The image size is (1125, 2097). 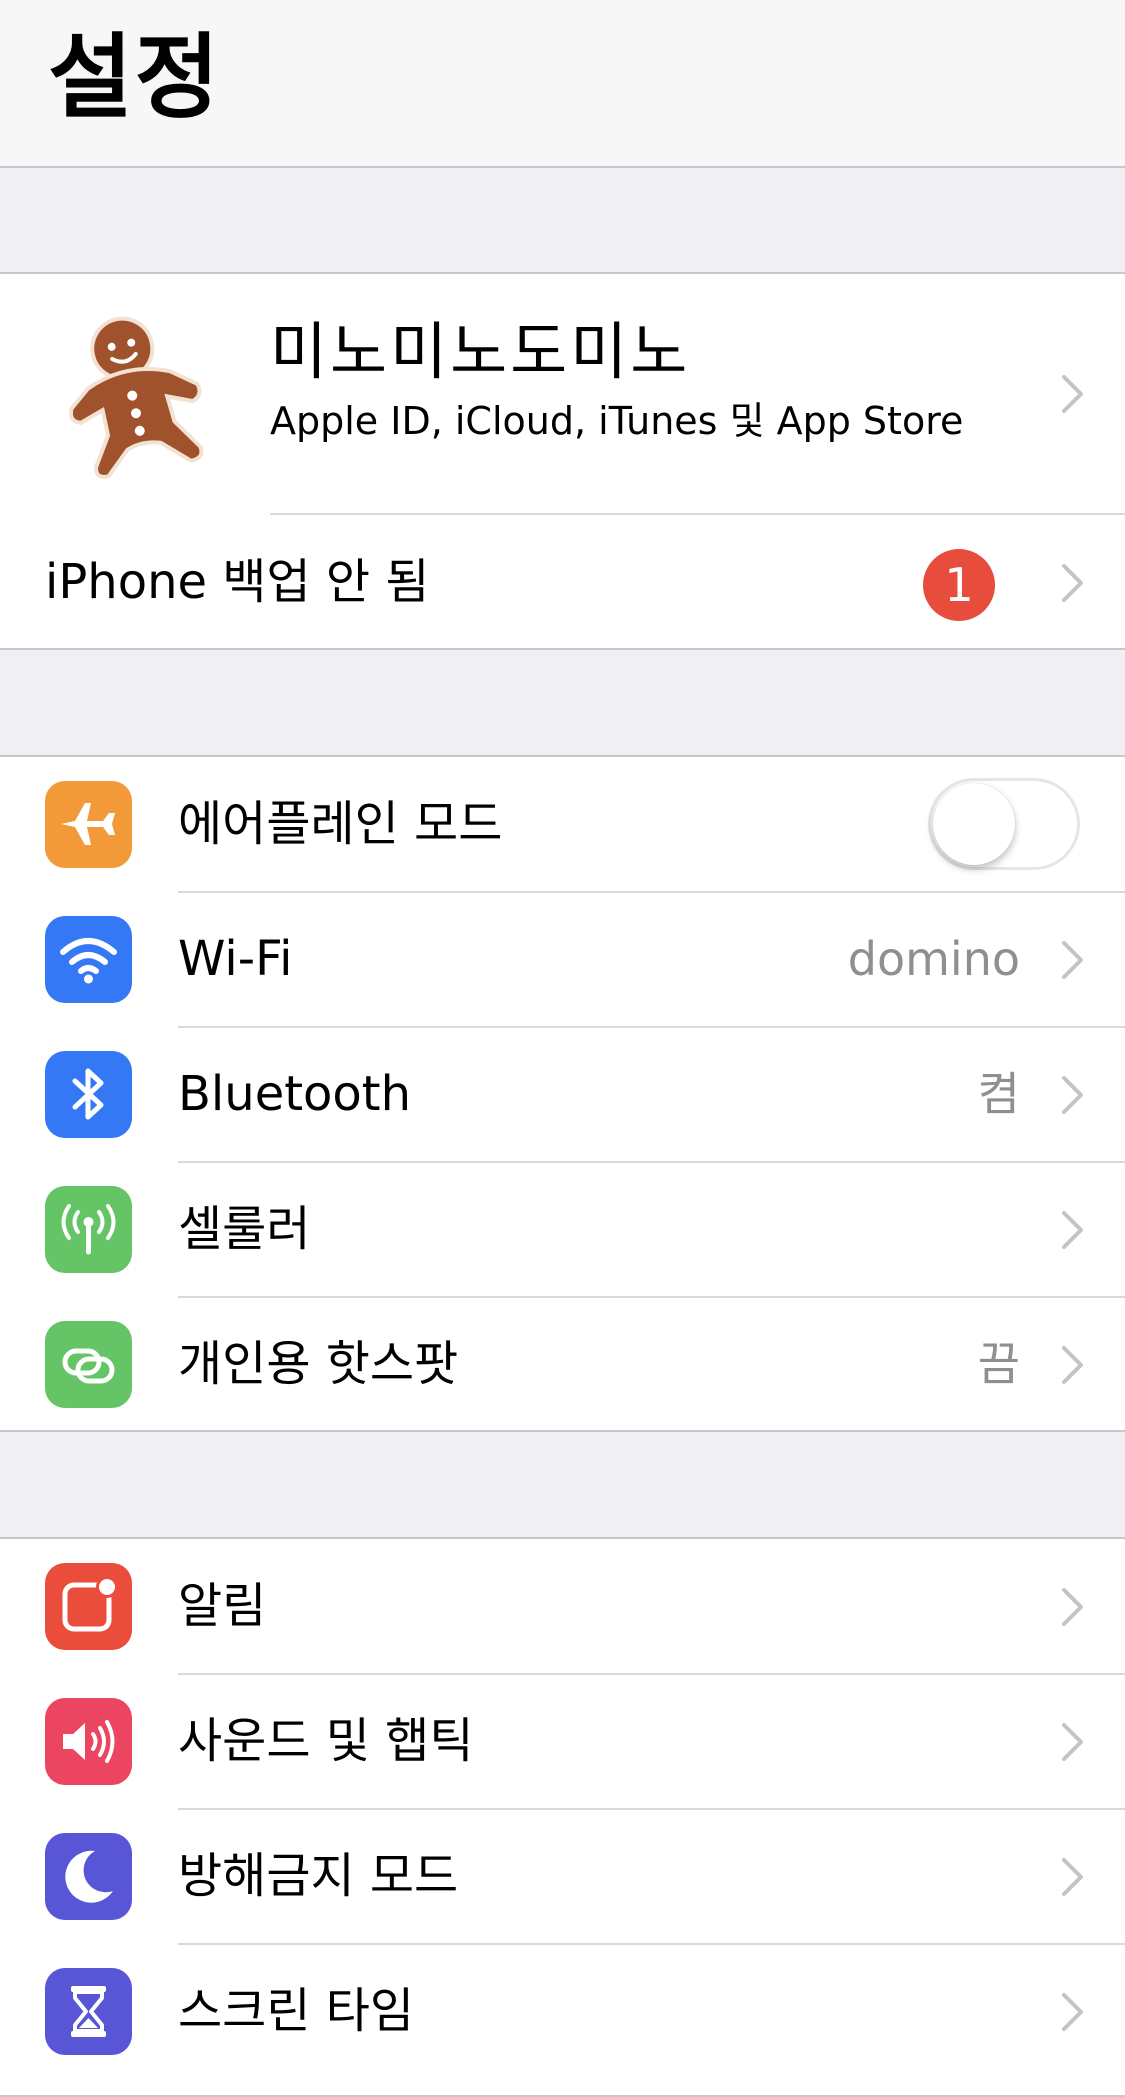 I want to click on notification-badge: 1, so click(x=959, y=585).